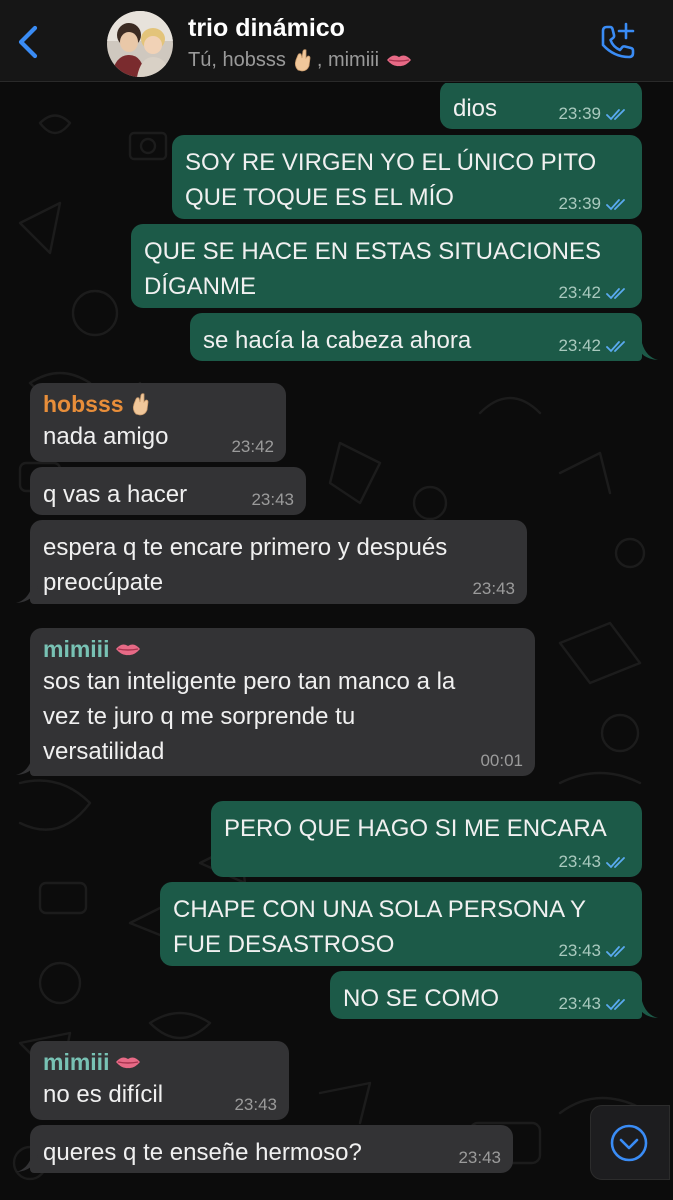  I want to click on message-bubble: se hacía la cabeza ahora 23:42, so click(416, 337).